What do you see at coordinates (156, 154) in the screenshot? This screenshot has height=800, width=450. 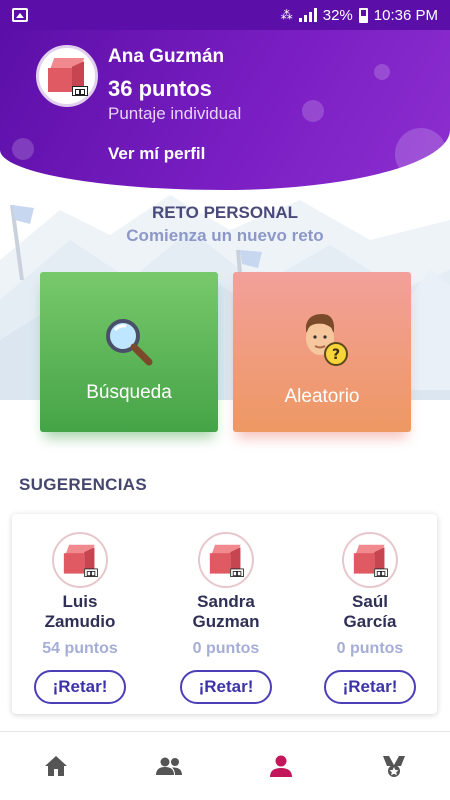 I see `view-profile-link: Ver mí perfil` at bounding box center [156, 154].